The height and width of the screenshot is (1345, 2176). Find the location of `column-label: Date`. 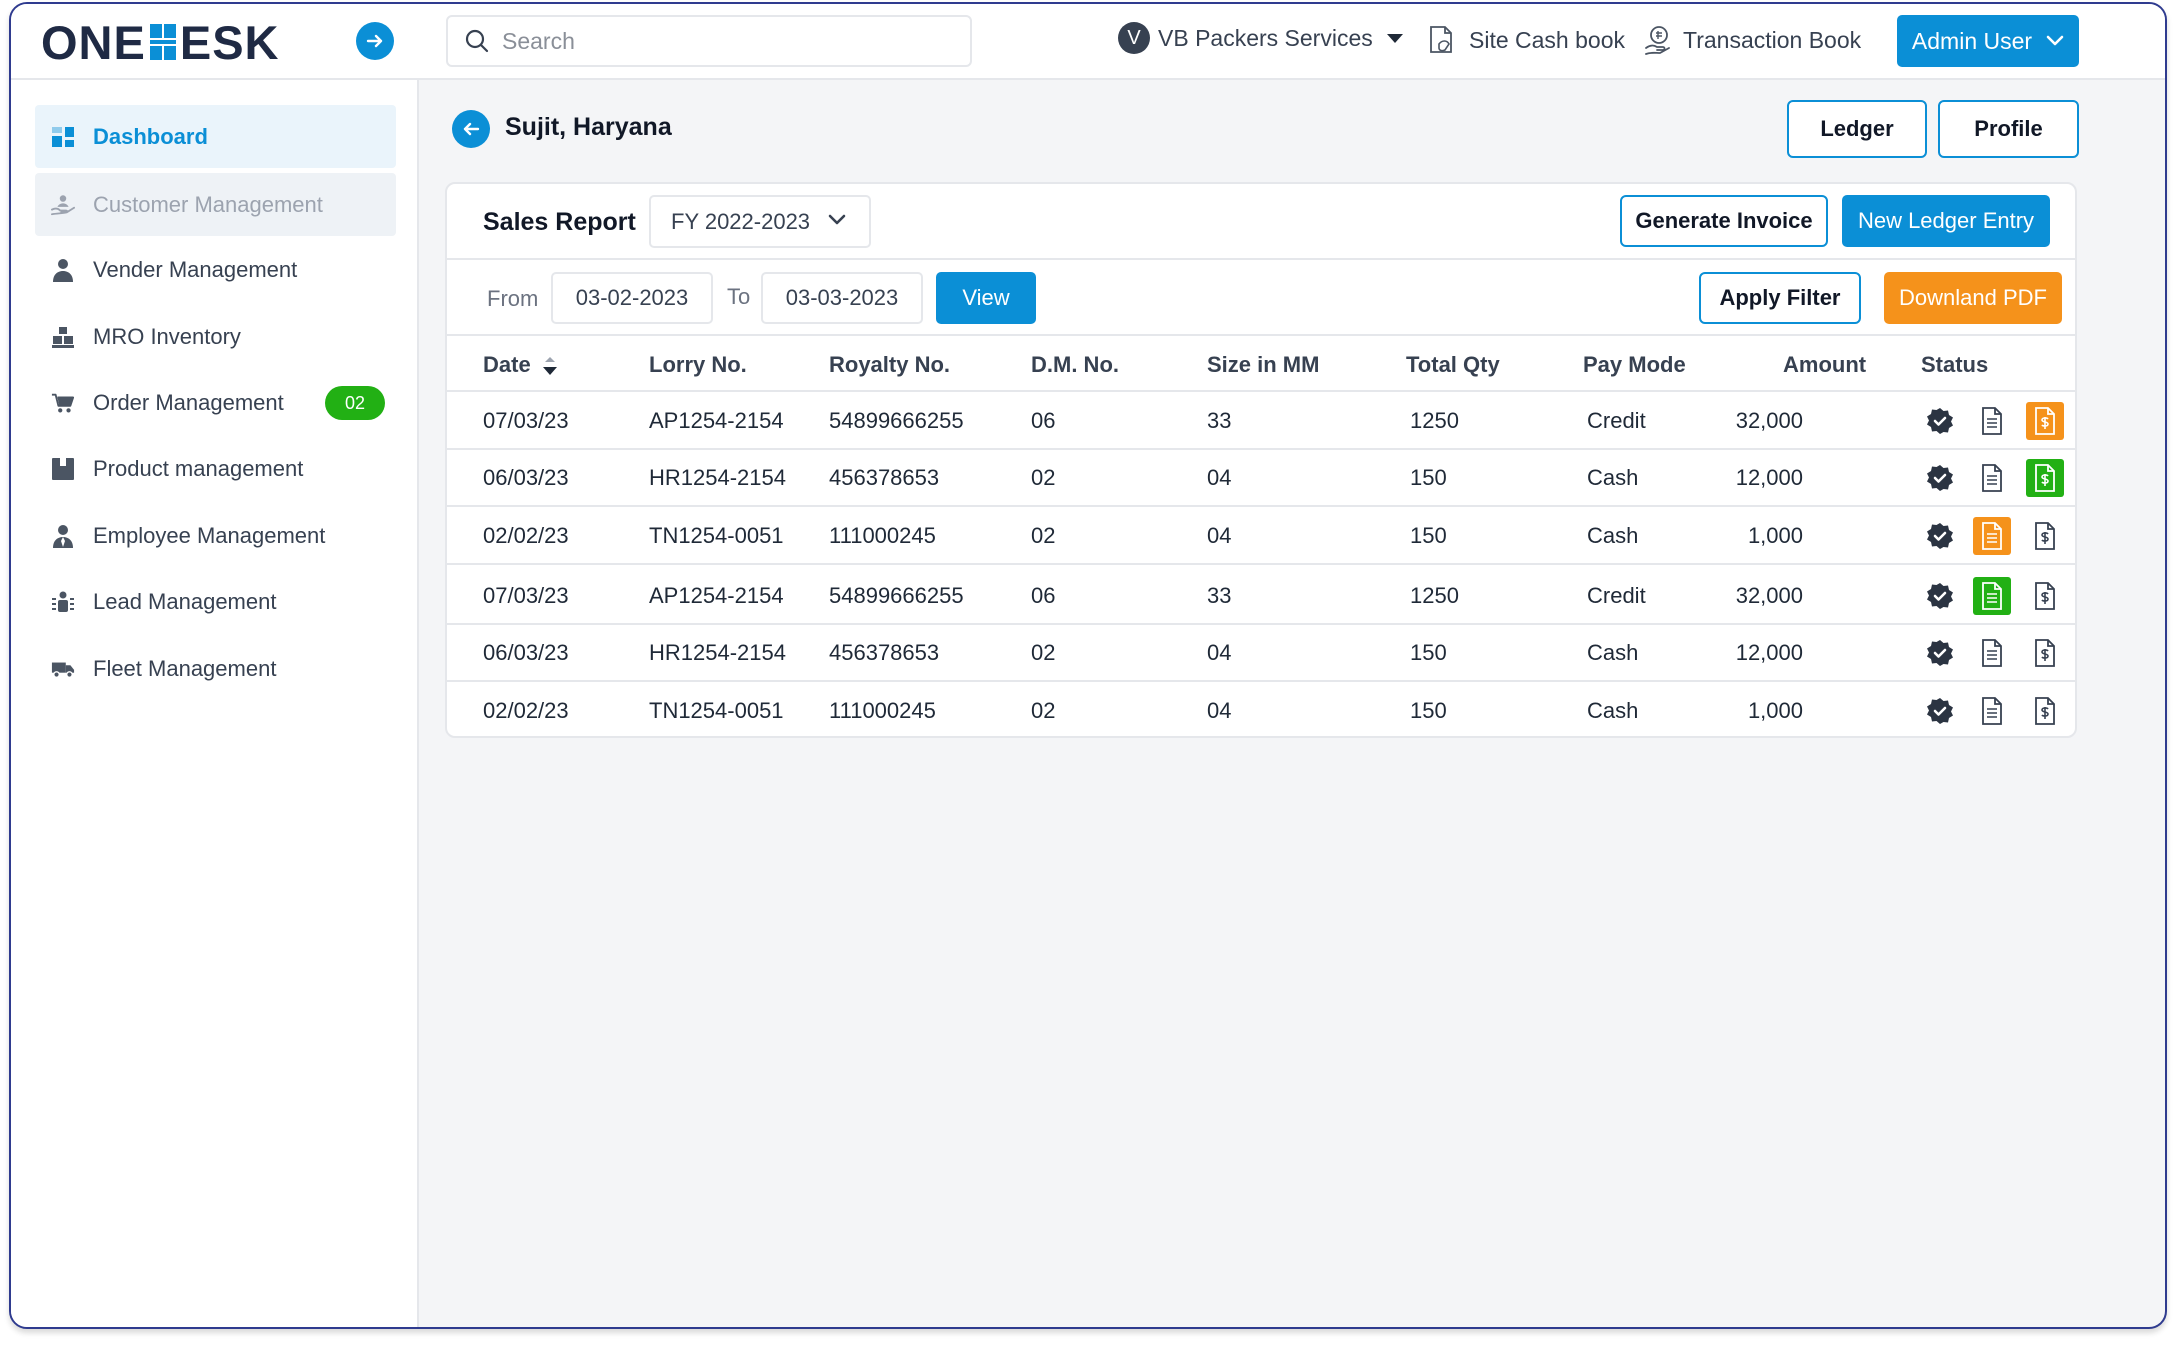

column-label: Date is located at coordinates (507, 364).